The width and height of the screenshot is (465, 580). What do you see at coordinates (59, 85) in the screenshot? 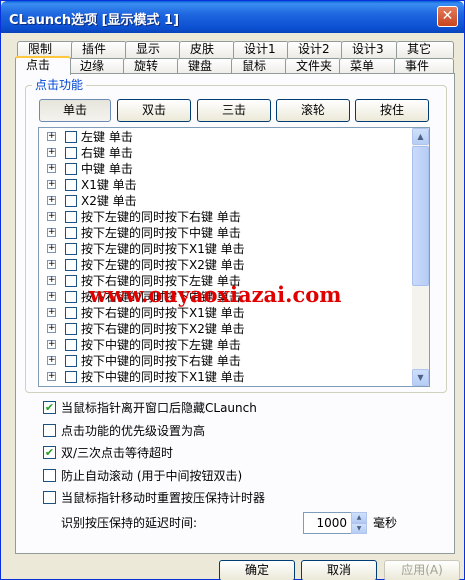
I see `click-function-group-title: 点击功能` at bounding box center [59, 85].